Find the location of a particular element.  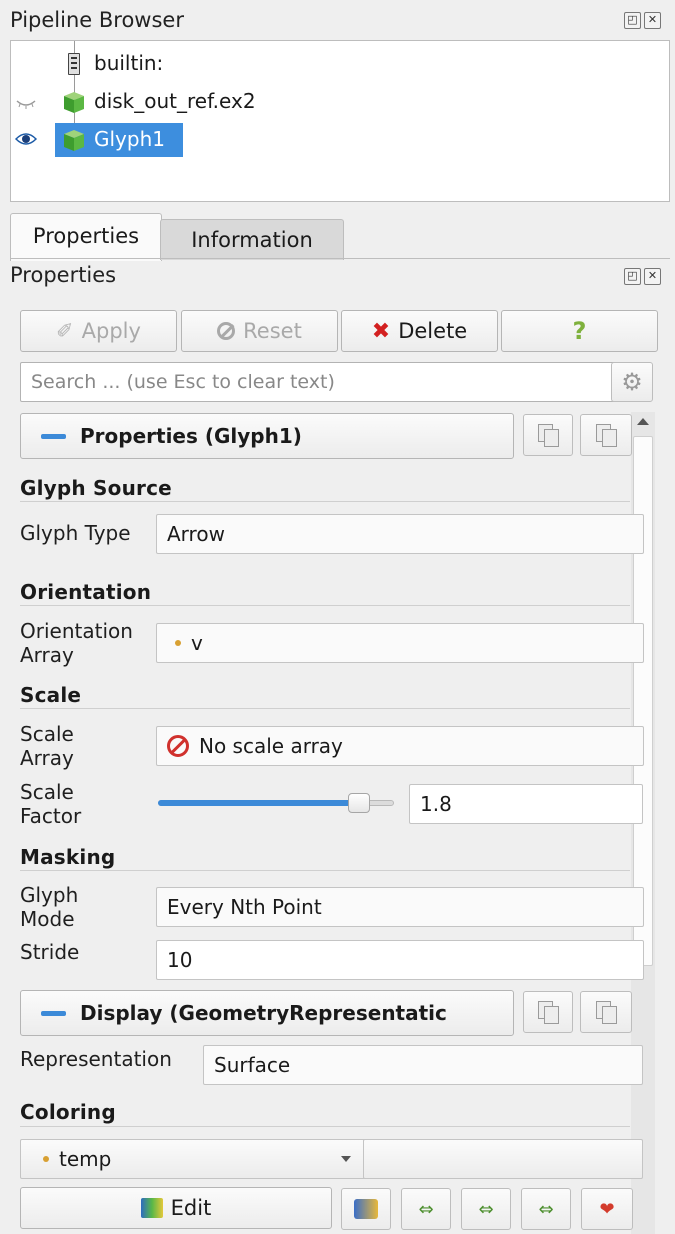

scale-array-select: No scale array is located at coordinates (400, 746).